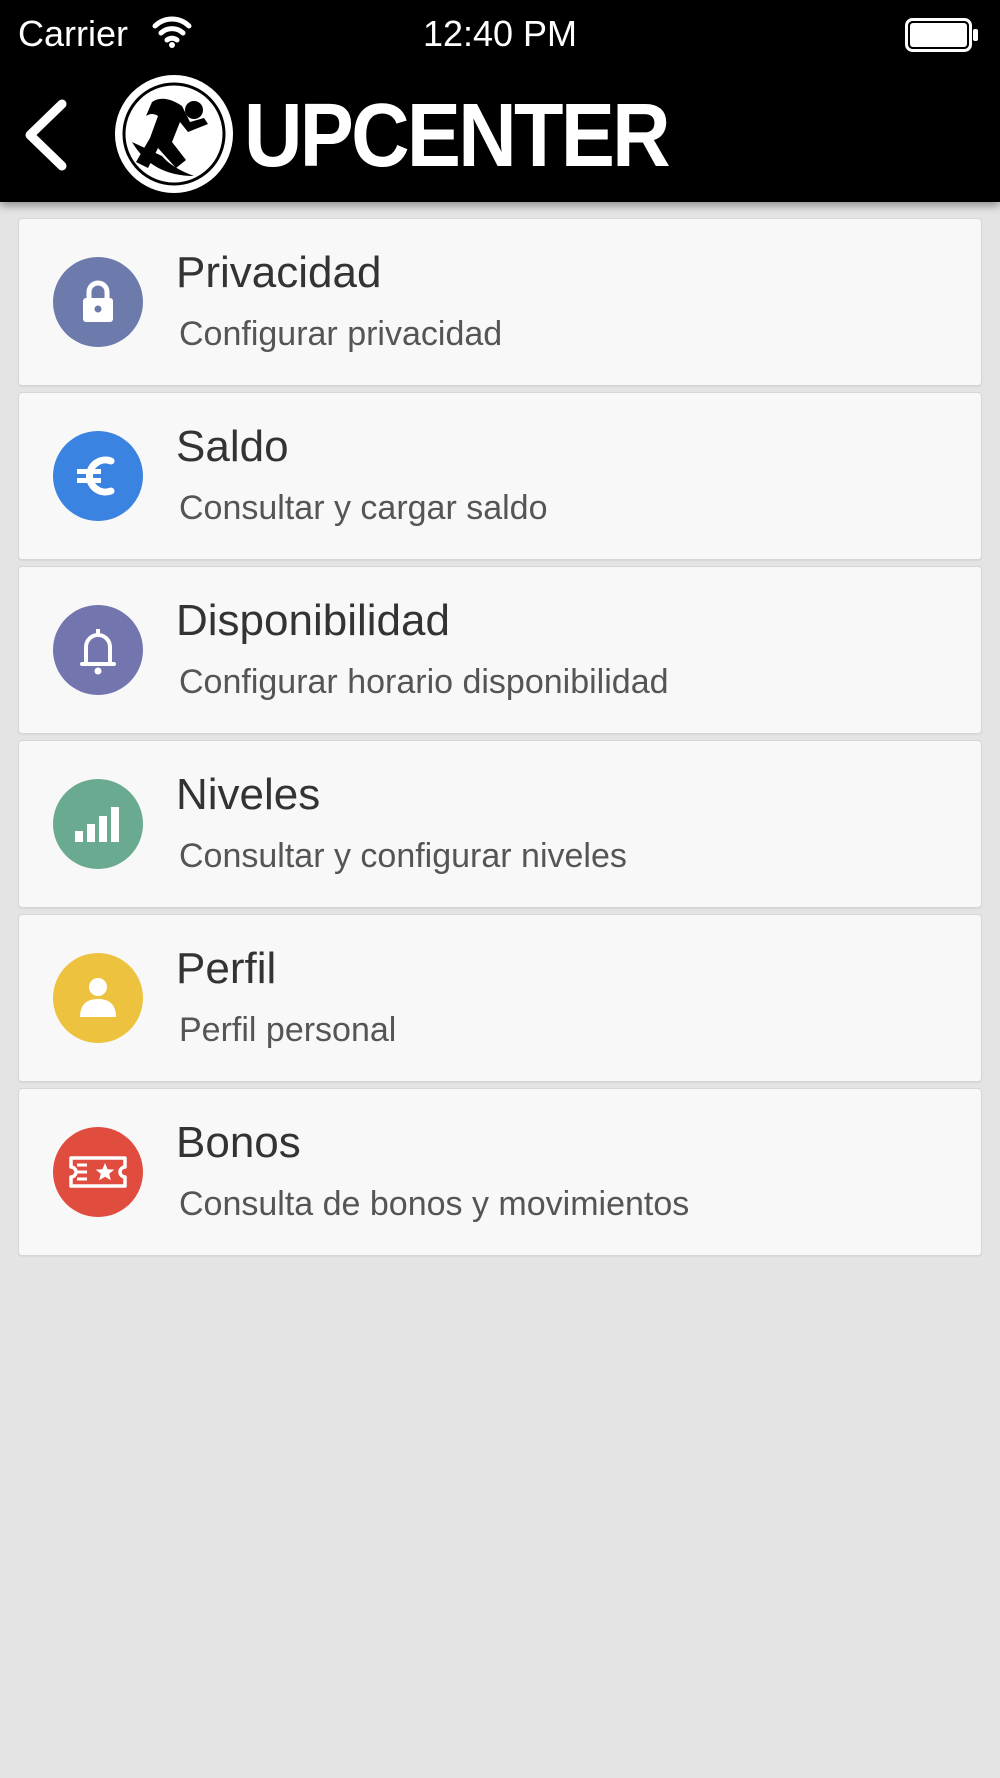  Describe the element at coordinates (238, 1142) in the screenshot. I see `menu-item-title: Bonos` at that location.